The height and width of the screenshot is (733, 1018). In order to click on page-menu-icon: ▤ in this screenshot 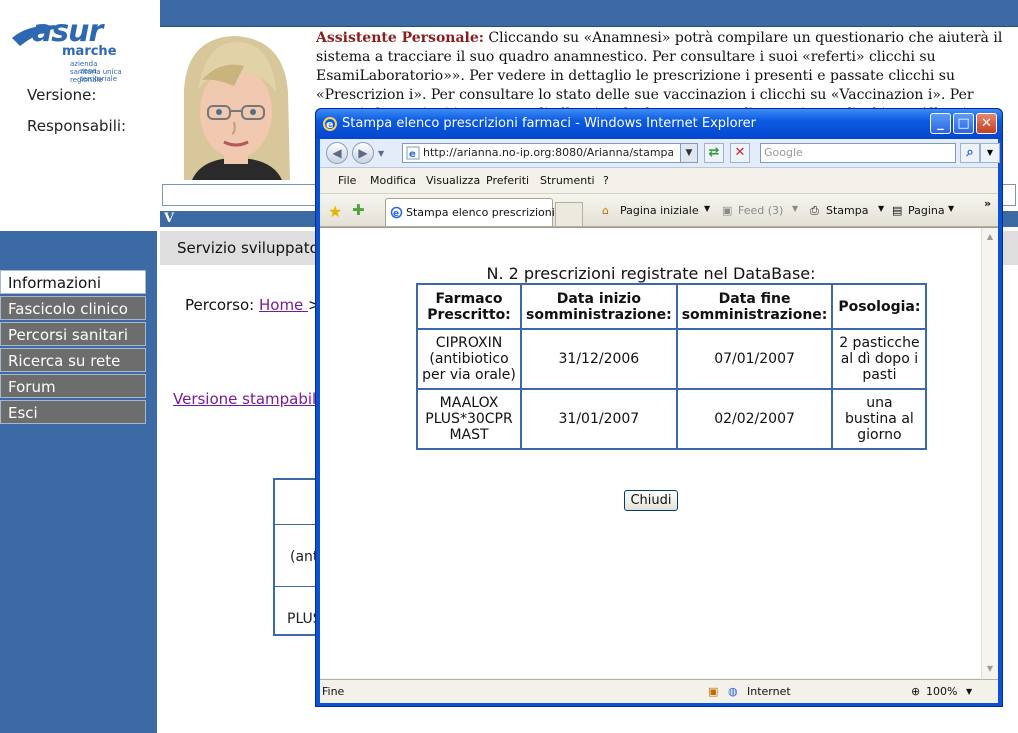, I will do `click(897, 210)`.